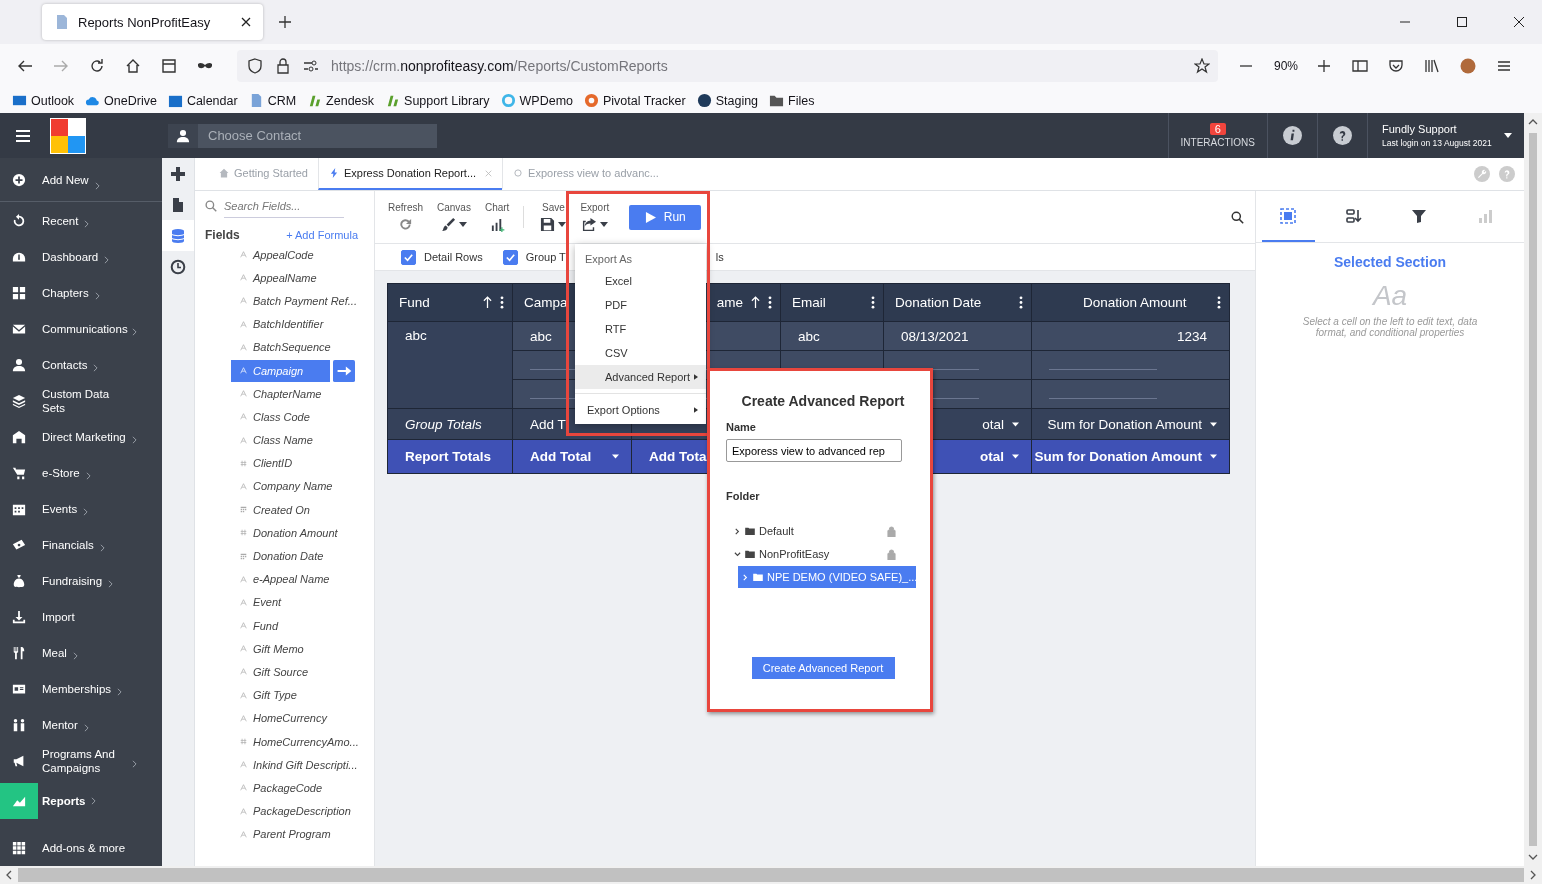 The width and height of the screenshot is (1542, 884). I want to click on toolbar-button: Chart, so click(497, 217).